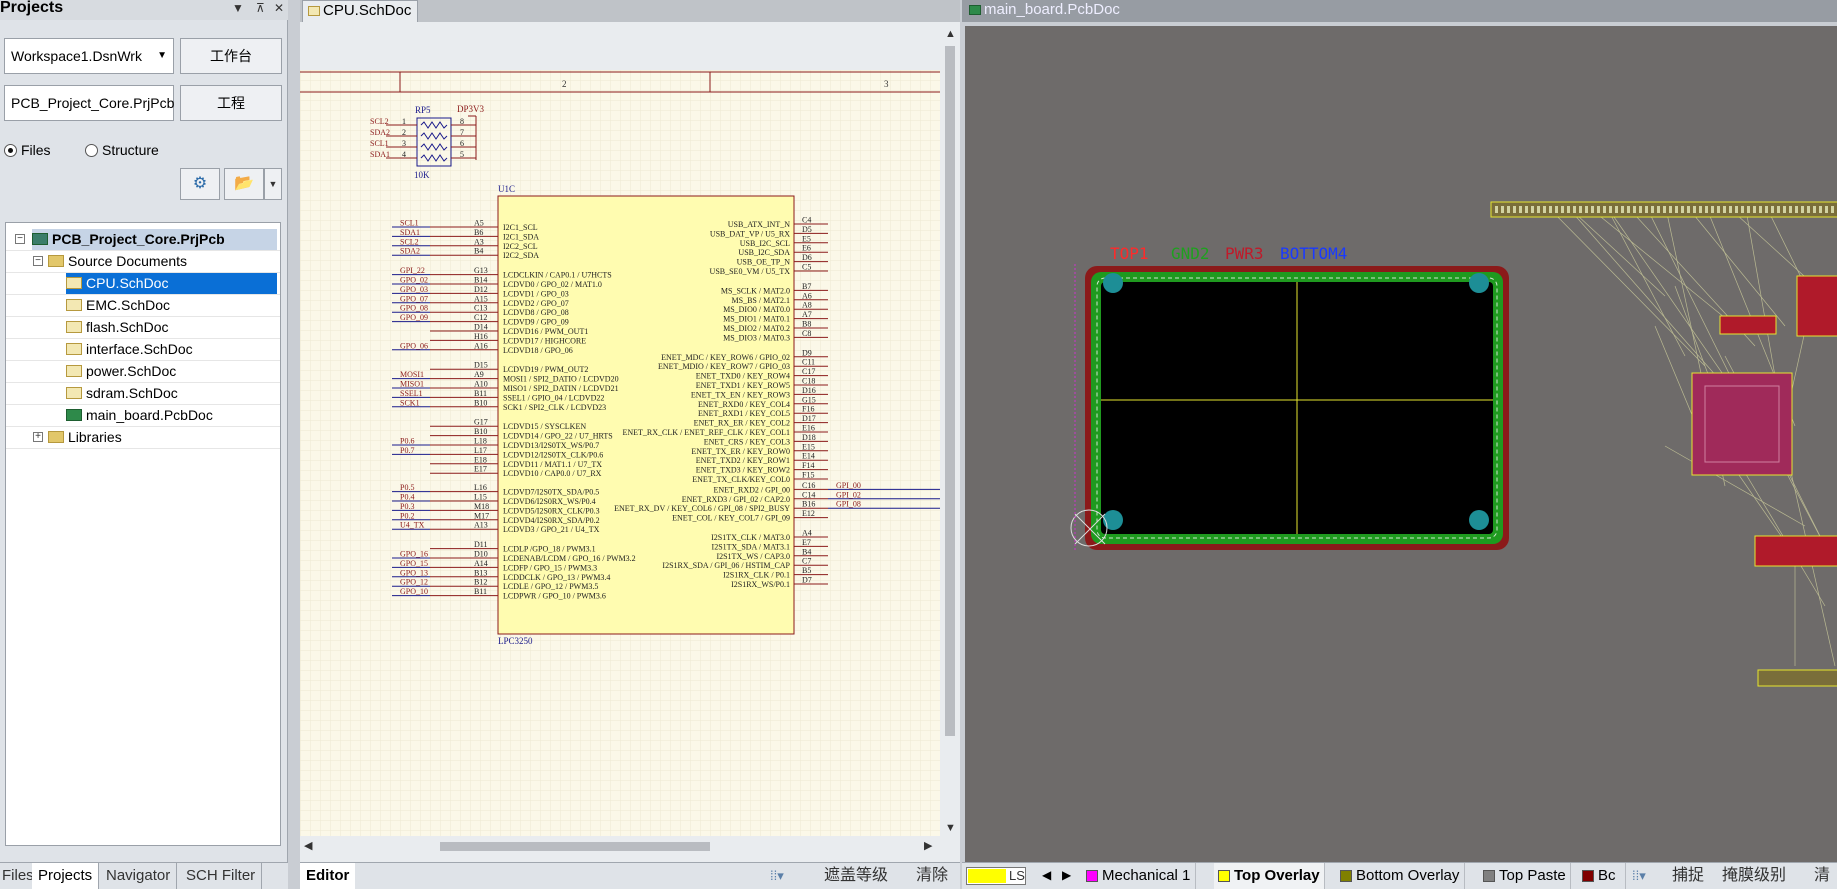 This screenshot has height=889, width=1837. What do you see at coordinates (1795, 551) in the screenshot?
I see `pcb-component-array` at bounding box center [1795, 551].